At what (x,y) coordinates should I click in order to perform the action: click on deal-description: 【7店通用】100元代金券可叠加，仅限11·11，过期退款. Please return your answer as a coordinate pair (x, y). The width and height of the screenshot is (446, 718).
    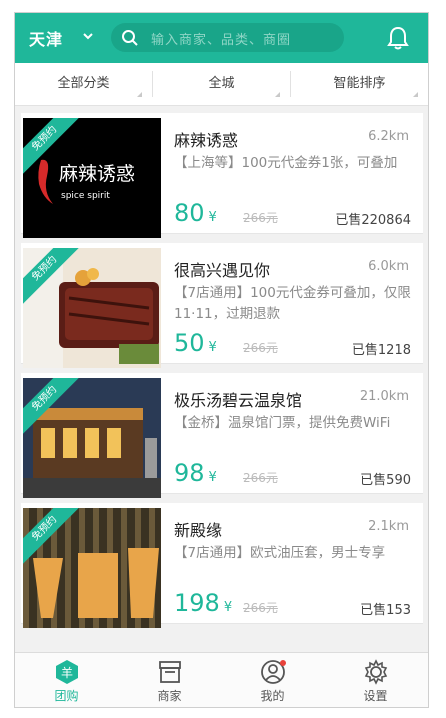
    Looking at the image, I should click on (292, 303).